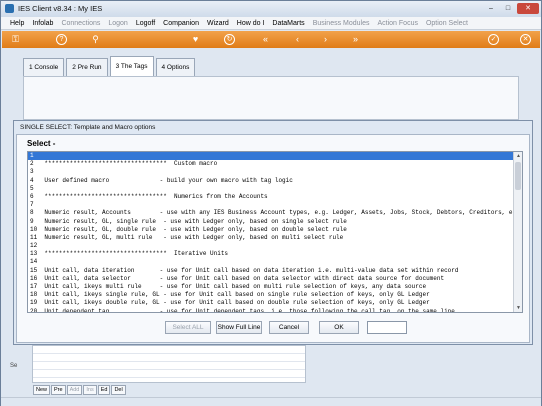 This screenshot has height=406, width=542. I want to click on tab-panel, so click(271, 98).